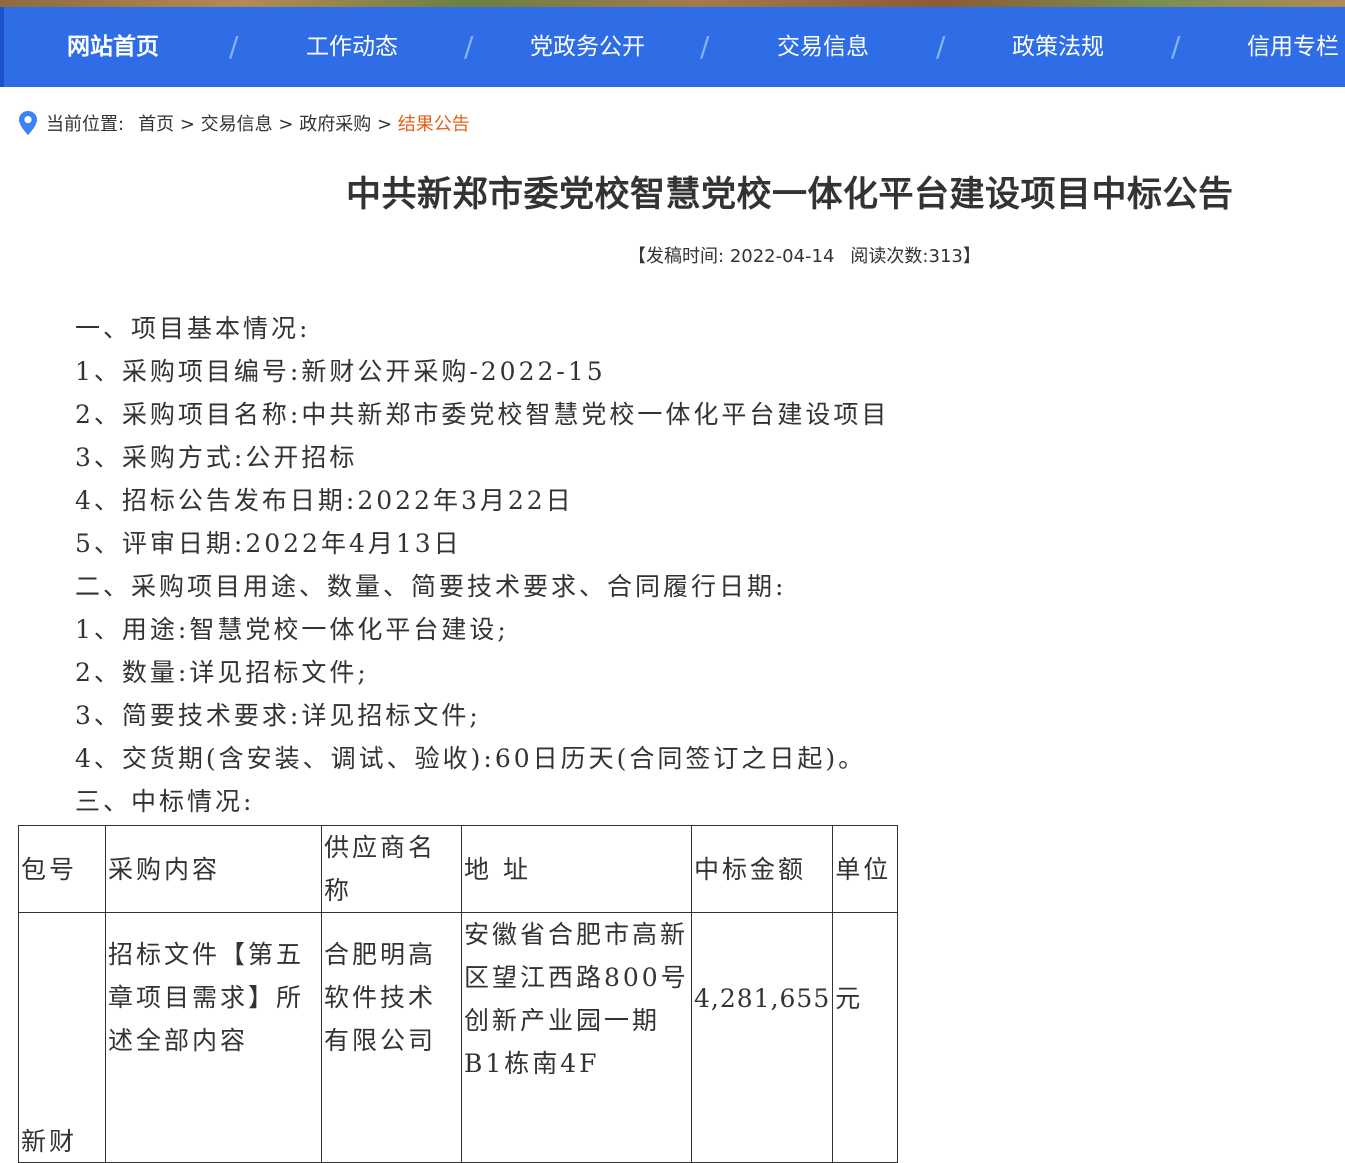 This screenshot has width=1345, height=1163. What do you see at coordinates (685, 256) in the screenshot?
I see `publish-label: 发稿时间:` at bounding box center [685, 256].